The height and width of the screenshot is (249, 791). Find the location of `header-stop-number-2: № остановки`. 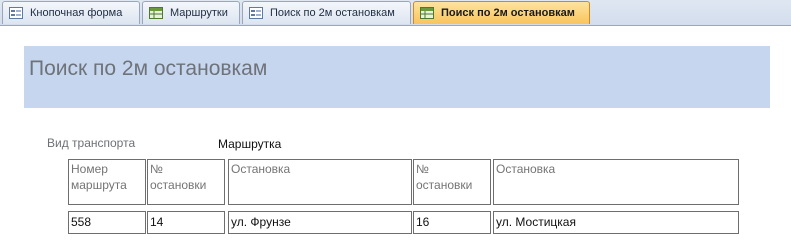

header-stop-number-2: № остановки is located at coordinates (452, 182).